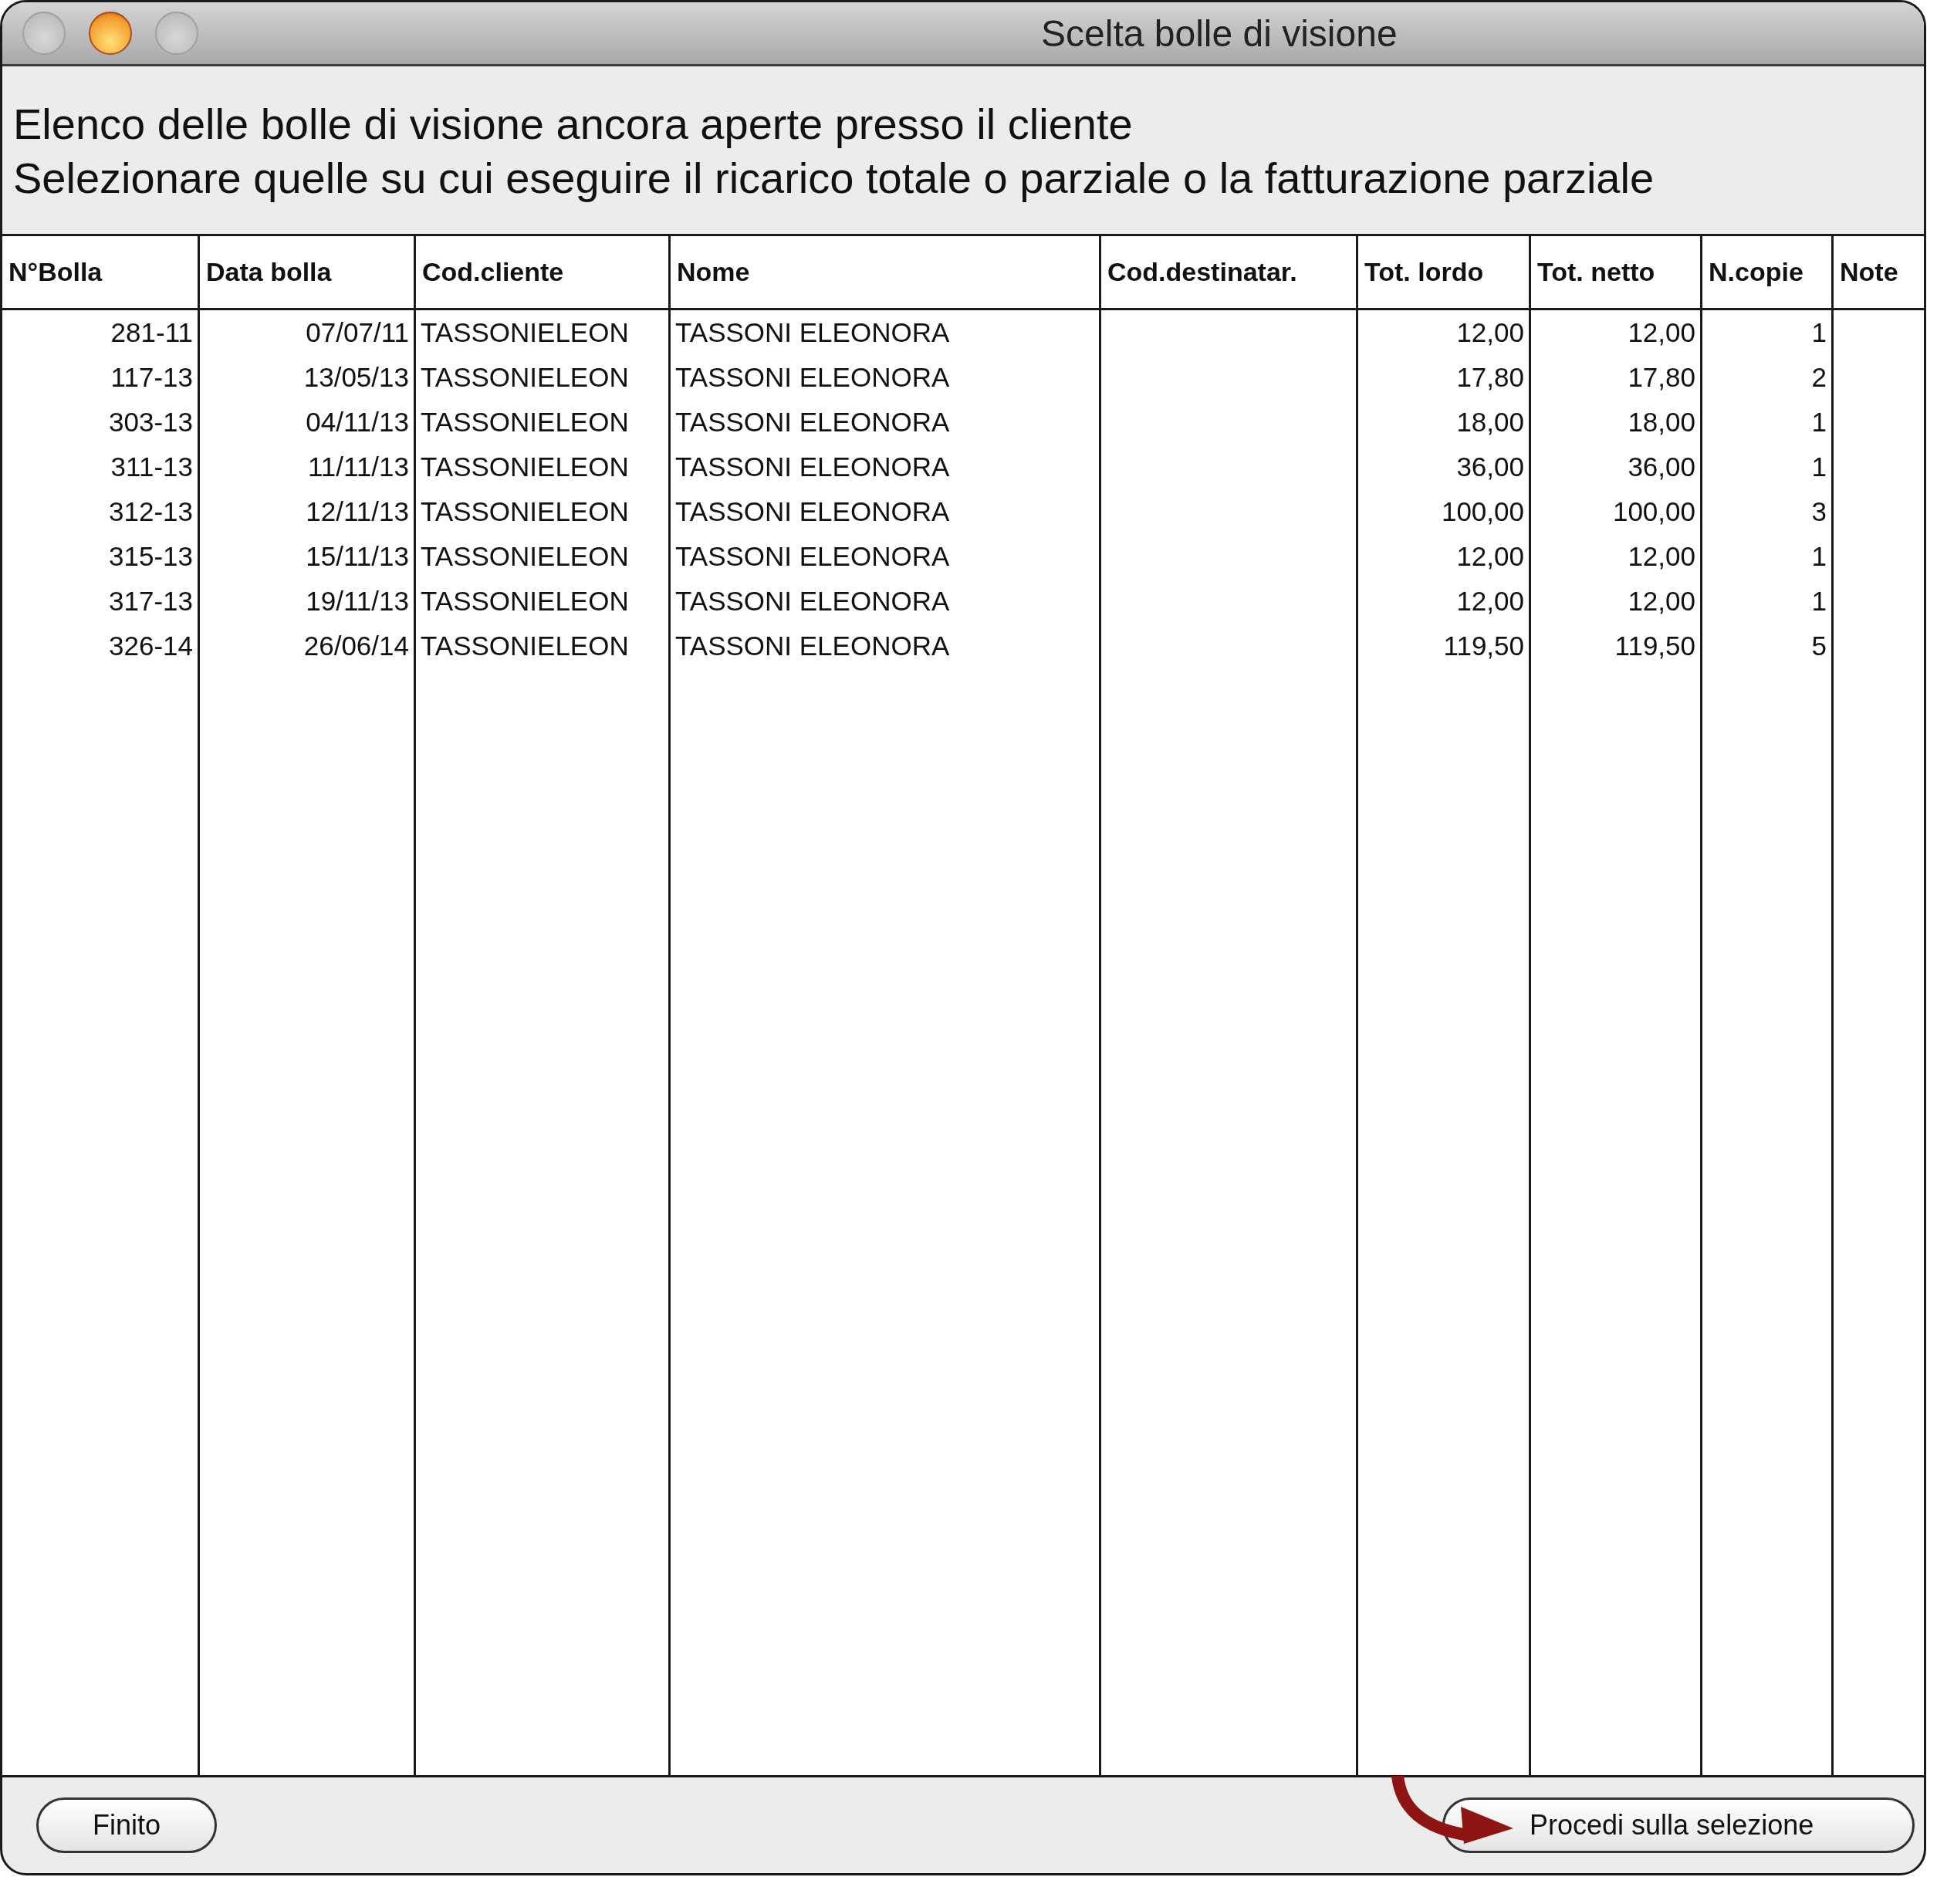 The image size is (1937, 1904). Describe the element at coordinates (307, 273) in the screenshot. I see `column-header: Data bolla` at that location.